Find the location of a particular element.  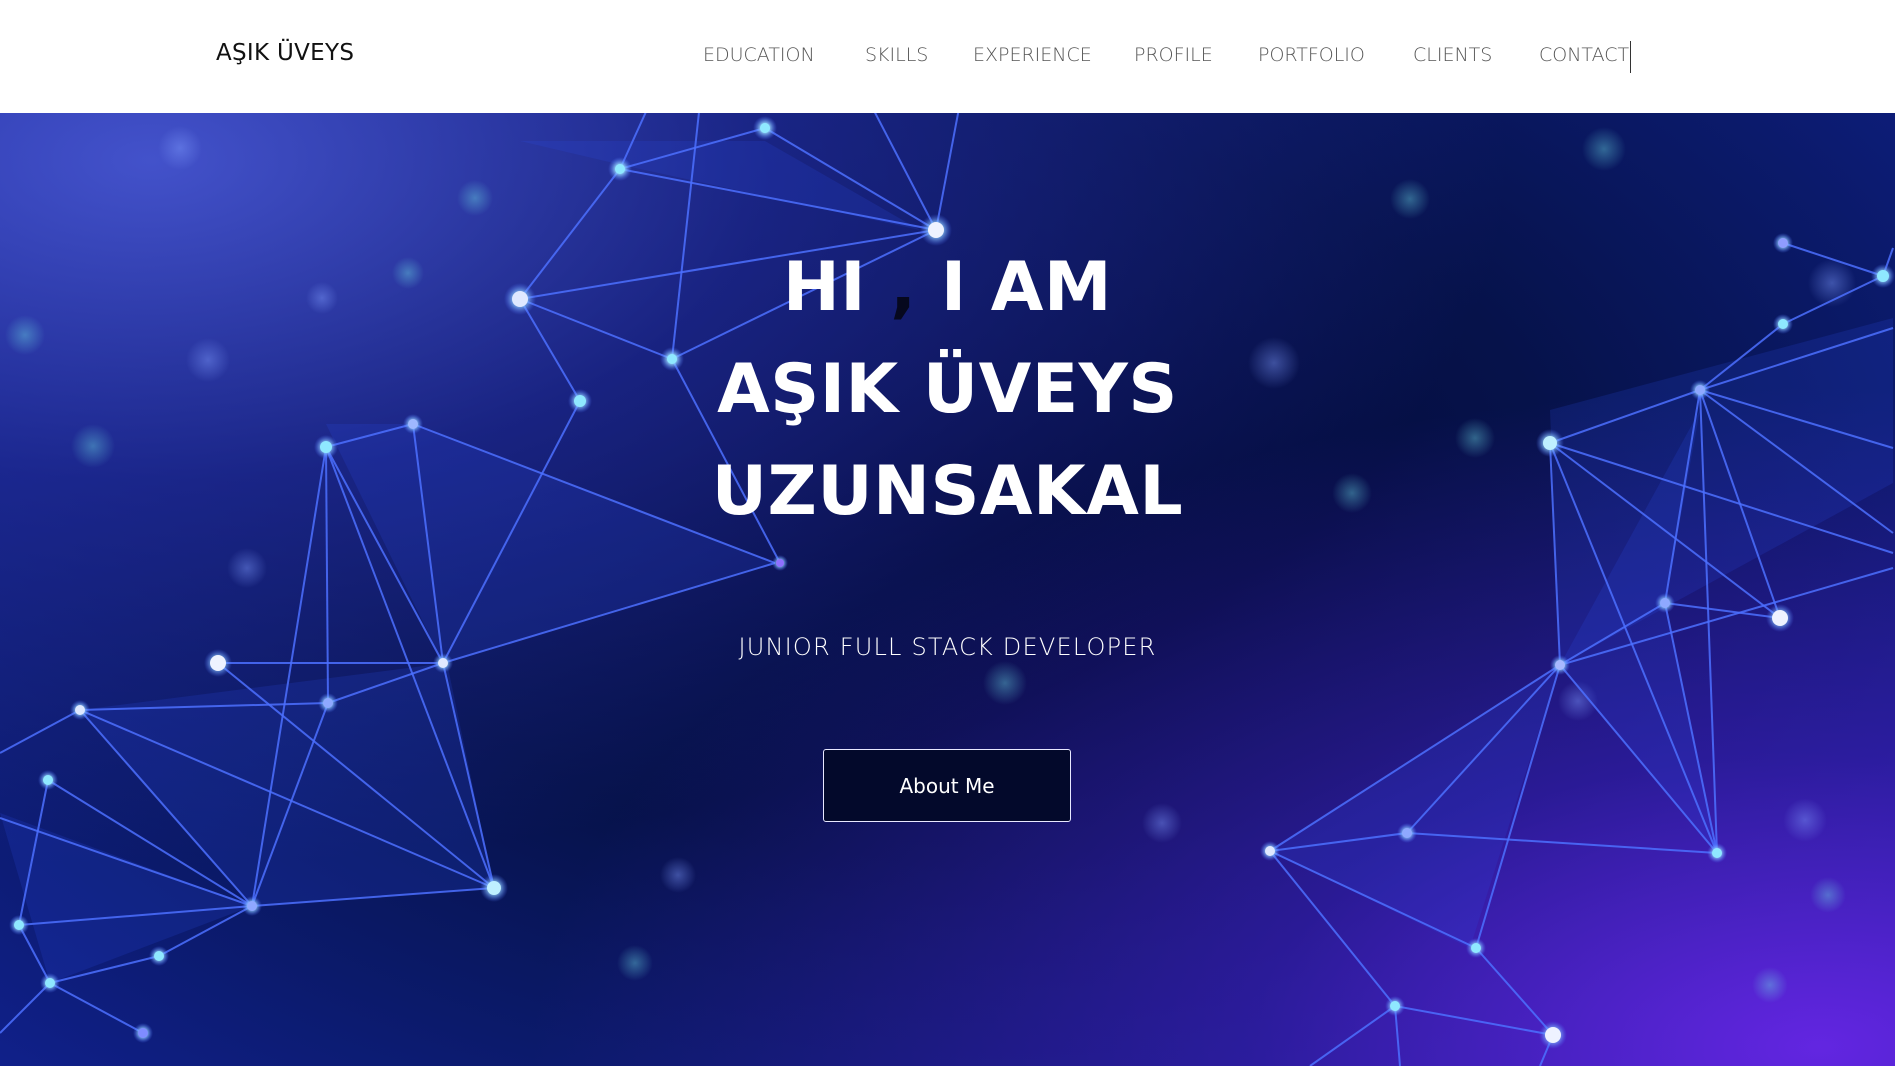

greeting-hi: HI is located at coordinates (824, 287).